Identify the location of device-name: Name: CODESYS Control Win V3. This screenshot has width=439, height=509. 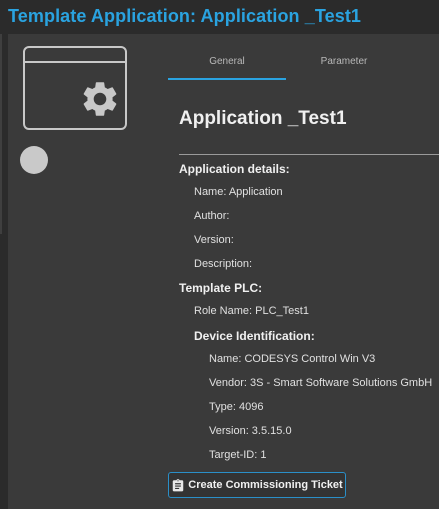
(292, 359).